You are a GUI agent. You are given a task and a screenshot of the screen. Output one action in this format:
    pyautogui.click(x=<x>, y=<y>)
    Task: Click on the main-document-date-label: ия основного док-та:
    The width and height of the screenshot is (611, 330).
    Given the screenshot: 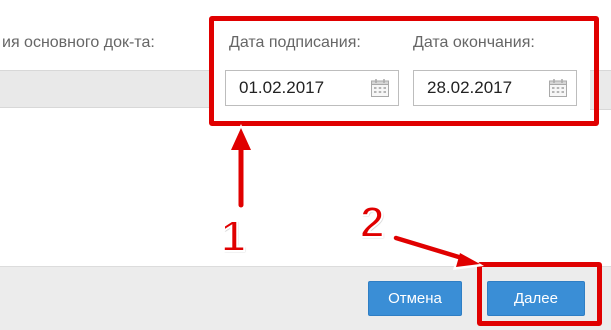 What is the action you would take?
    pyautogui.click(x=78, y=42)
    